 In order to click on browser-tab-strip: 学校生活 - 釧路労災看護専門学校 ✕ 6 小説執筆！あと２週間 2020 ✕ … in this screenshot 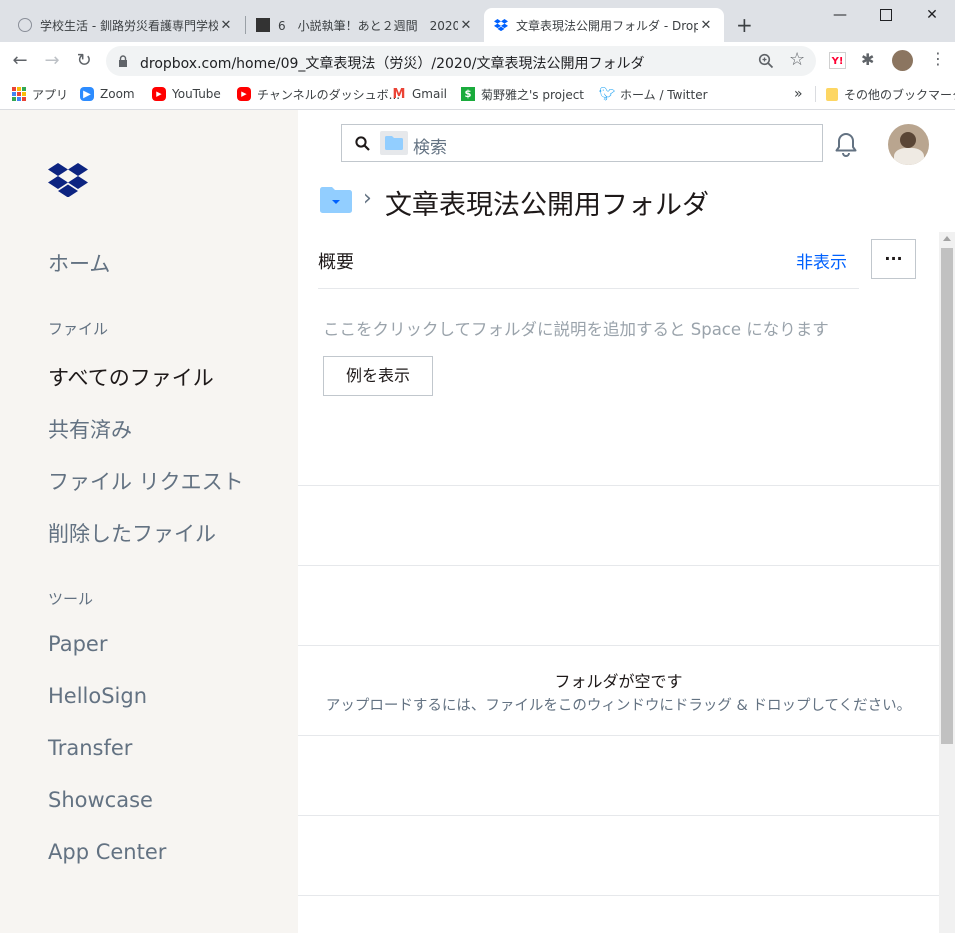, I will do `click(477, 21)`.